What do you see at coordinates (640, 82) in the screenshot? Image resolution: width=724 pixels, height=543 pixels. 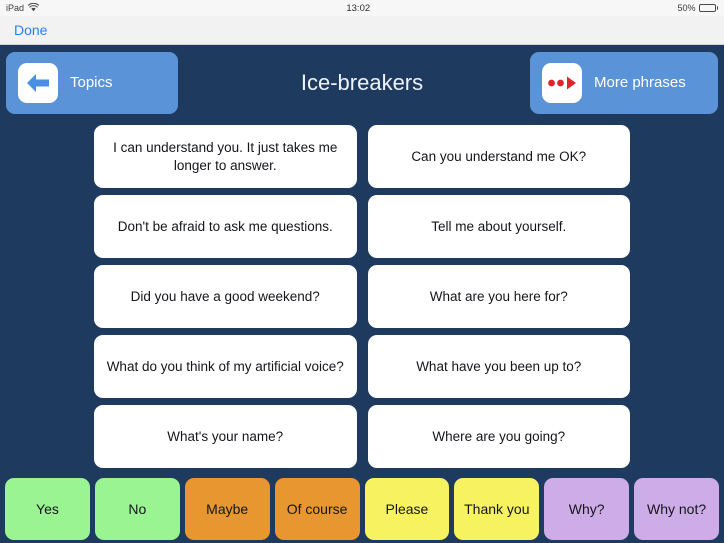 I see `more-phrases-button-label: More phrases` at bounding box center [640, 82].